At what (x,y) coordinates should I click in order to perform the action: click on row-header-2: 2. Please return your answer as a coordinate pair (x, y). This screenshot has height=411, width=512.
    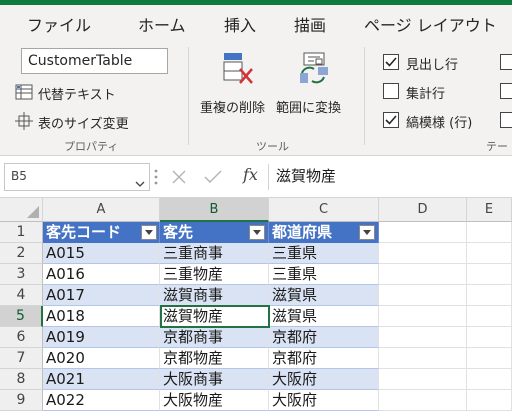
    Looking at the image, I should click on (21, 253).